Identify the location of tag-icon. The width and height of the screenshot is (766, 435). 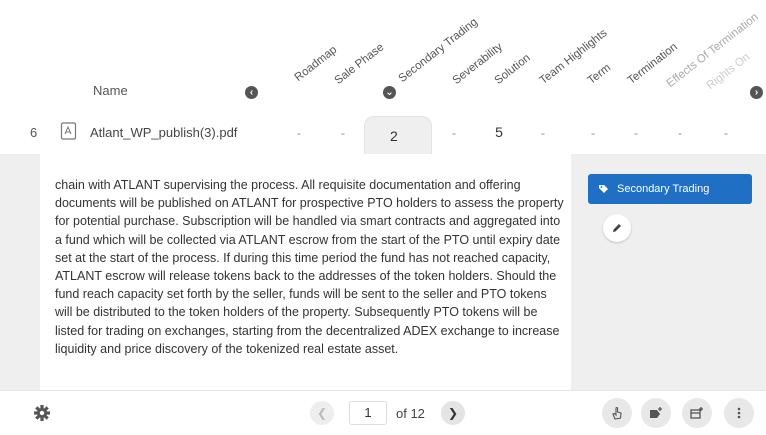
(603, 188).